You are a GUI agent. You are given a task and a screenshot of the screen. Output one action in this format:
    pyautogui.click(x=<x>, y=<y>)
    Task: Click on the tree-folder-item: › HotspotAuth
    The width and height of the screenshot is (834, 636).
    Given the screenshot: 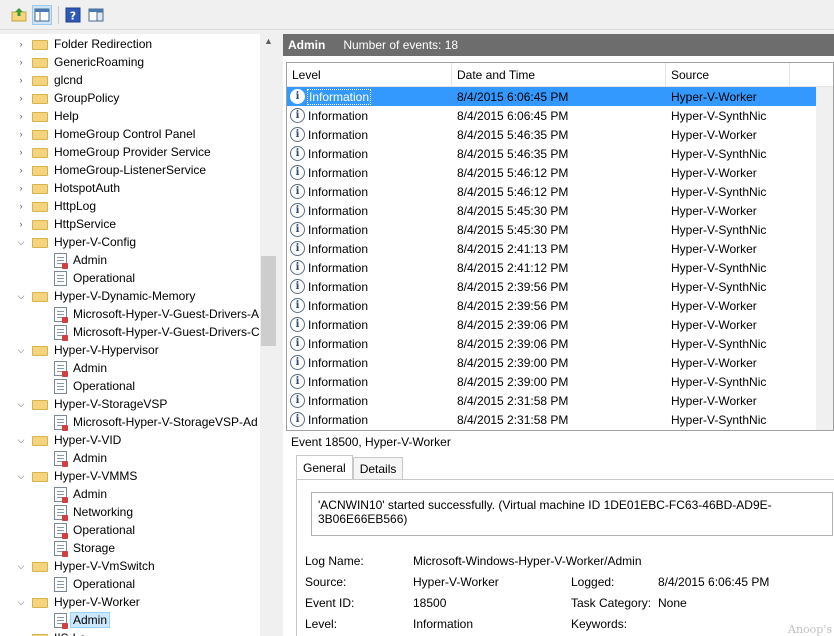 What is the action you would take?
    pyautogui.click(x=130, y=188)
    